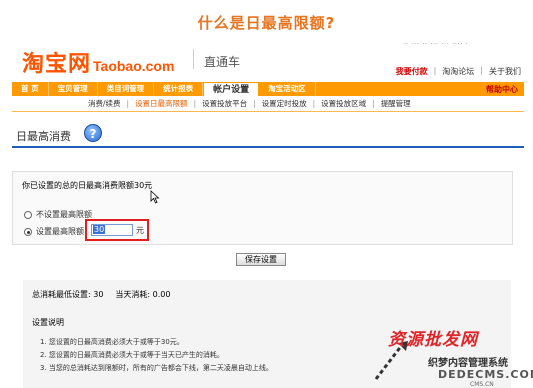  I want to click on subnav-platform: 设置投放平台, so click(224, 103).